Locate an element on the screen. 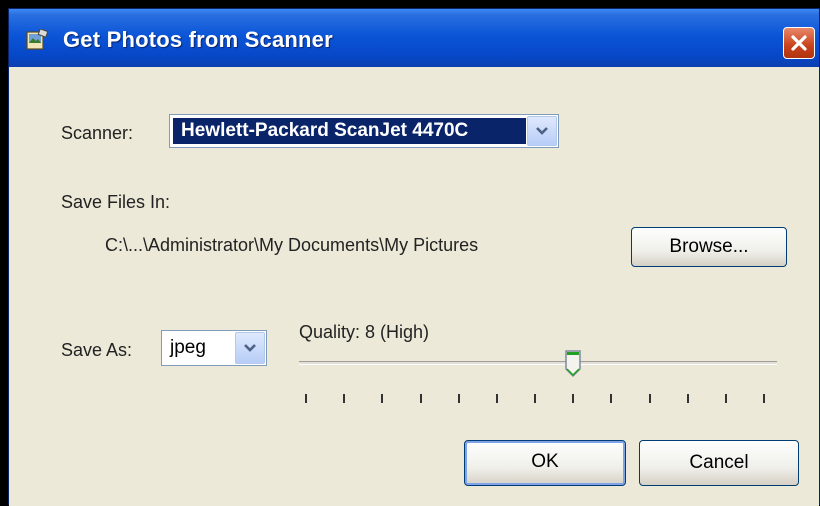 This screenshot has width=820, height=506. close-icon is located at coordinates (799, 43).